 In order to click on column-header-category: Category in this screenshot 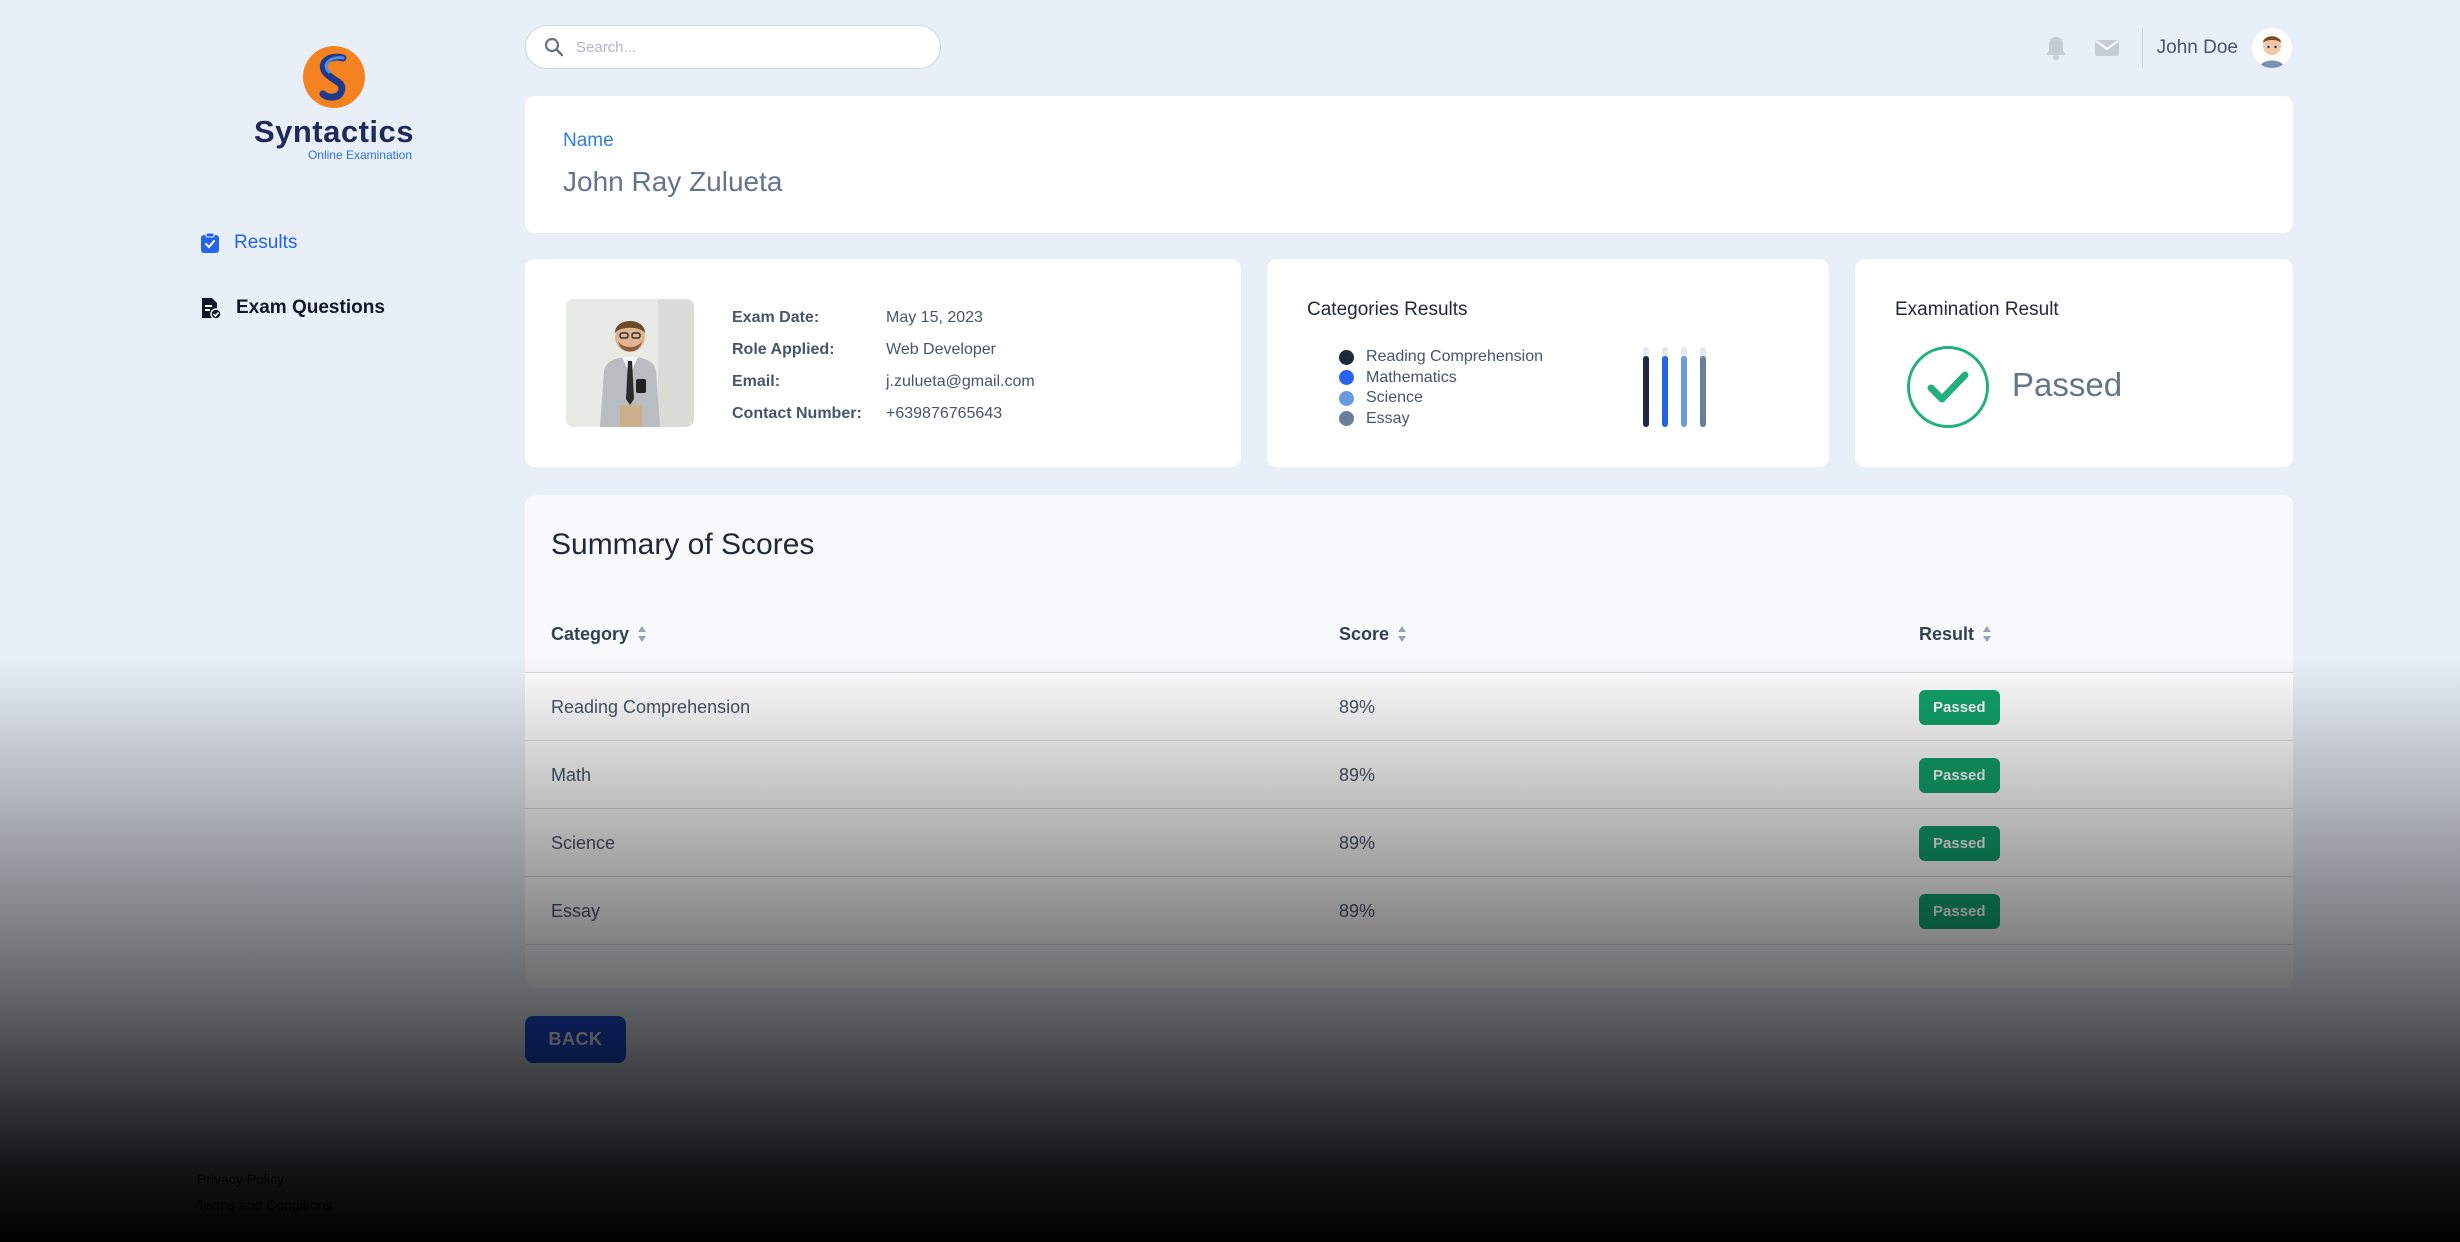, I will do `click(599, 634)`.